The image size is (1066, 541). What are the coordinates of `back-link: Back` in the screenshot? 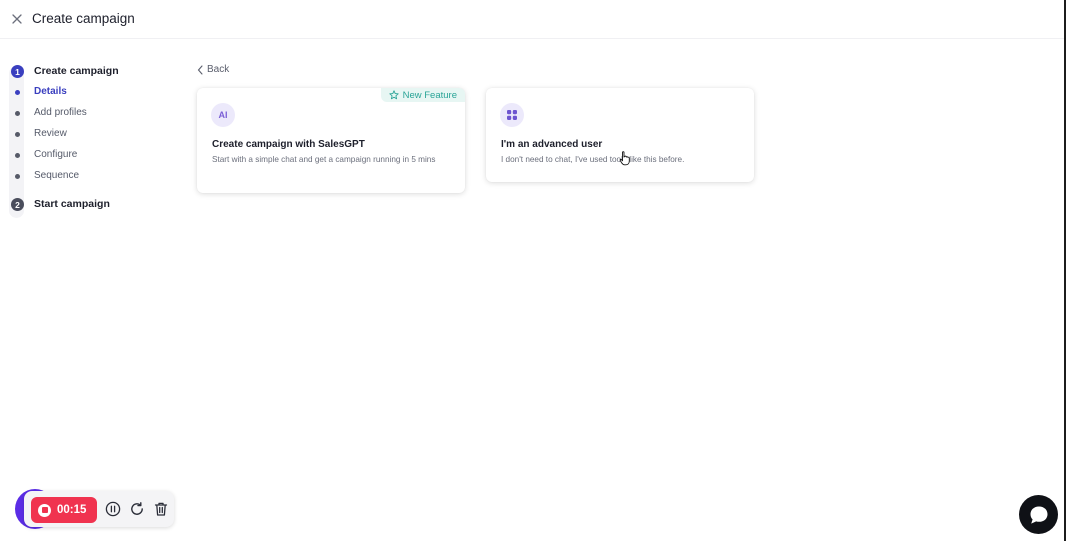 It's located at (213, 69).